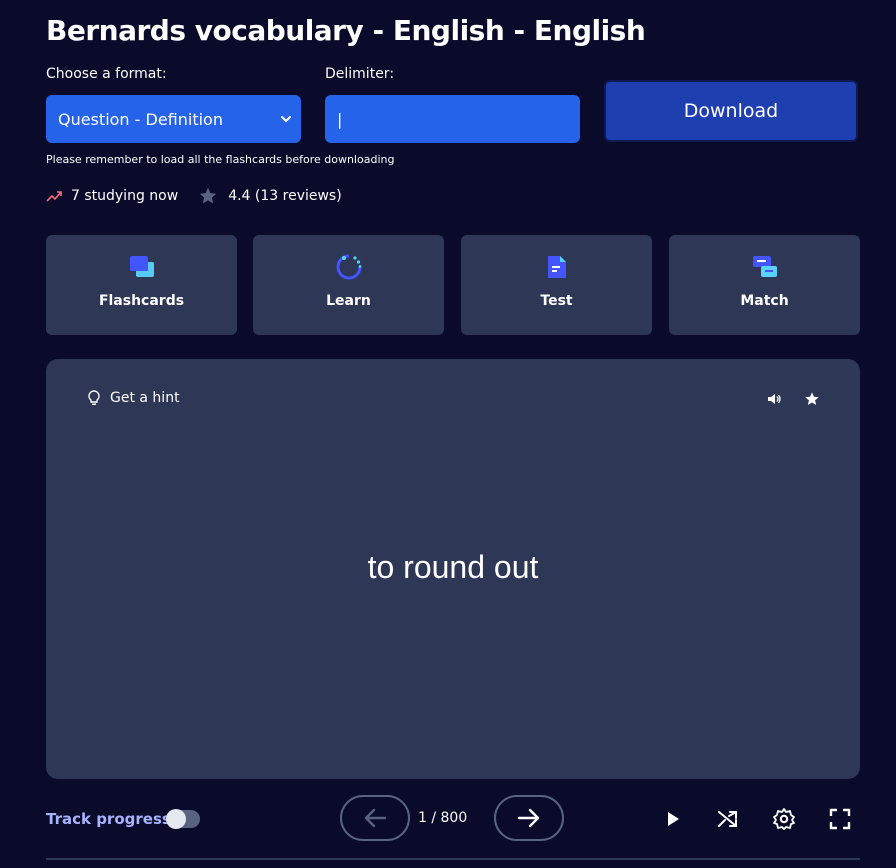  I want to click on flashcard-term: to round out, so click(453, 567).